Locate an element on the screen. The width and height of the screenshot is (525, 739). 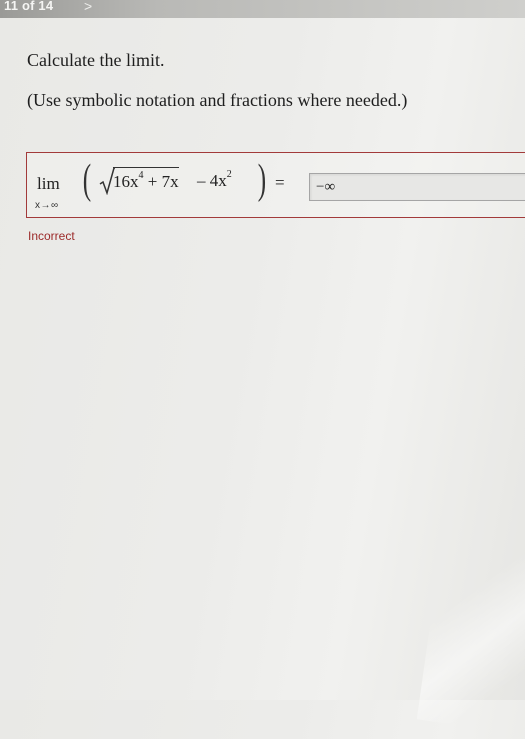
radicand-exponent: 4 is located at coordinates (141, 176).